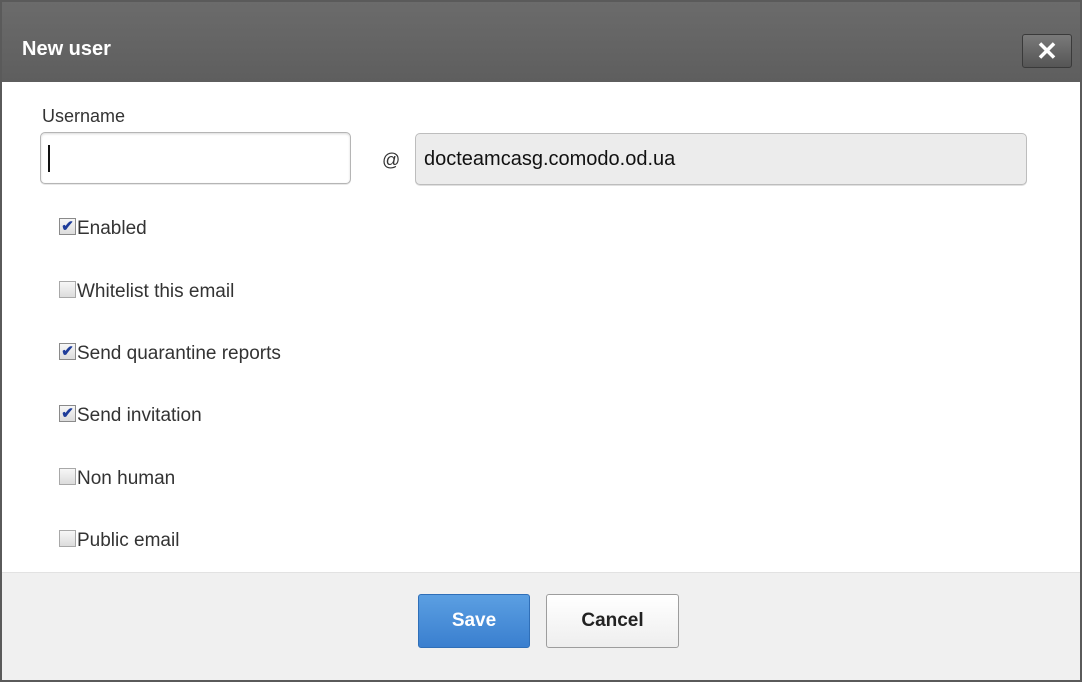 This screenshot has height=682, width=1082. What do you see at coordinates (156, 291) in the screenshot?
I see `option-label: Whitelist this email` at bounding box center [156, 291].